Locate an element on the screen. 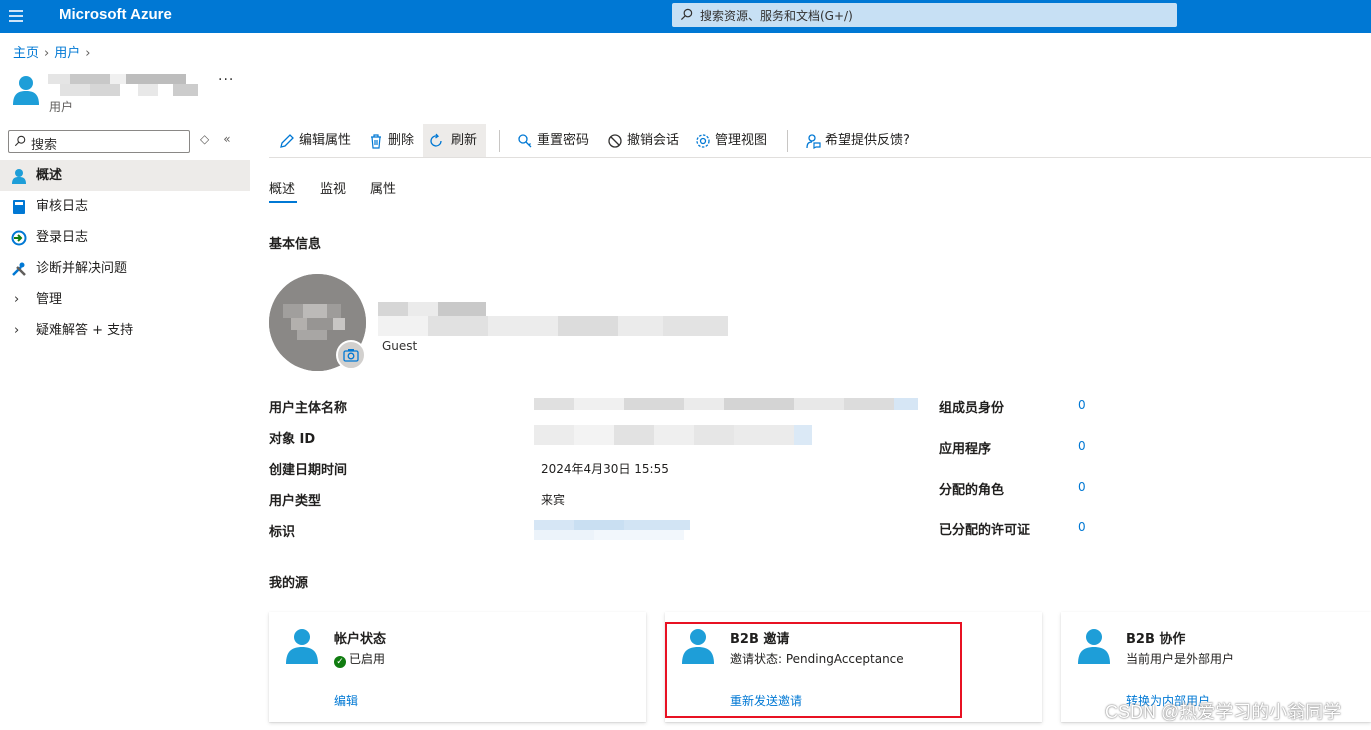  left-nav: 概述 审核日志 登录日志 诊断并解决问题 › 管理 › 疑难解答 + 支持 is located at coordinates (125, 253).